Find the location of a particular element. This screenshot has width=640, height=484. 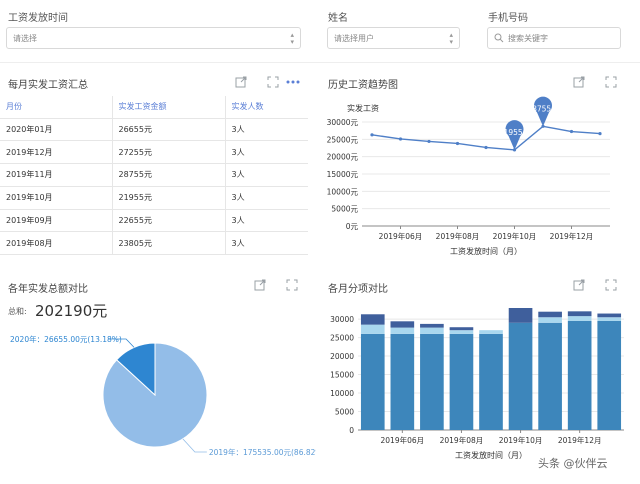

cell-amount: 21955元 is located at coordinates (169, 198).